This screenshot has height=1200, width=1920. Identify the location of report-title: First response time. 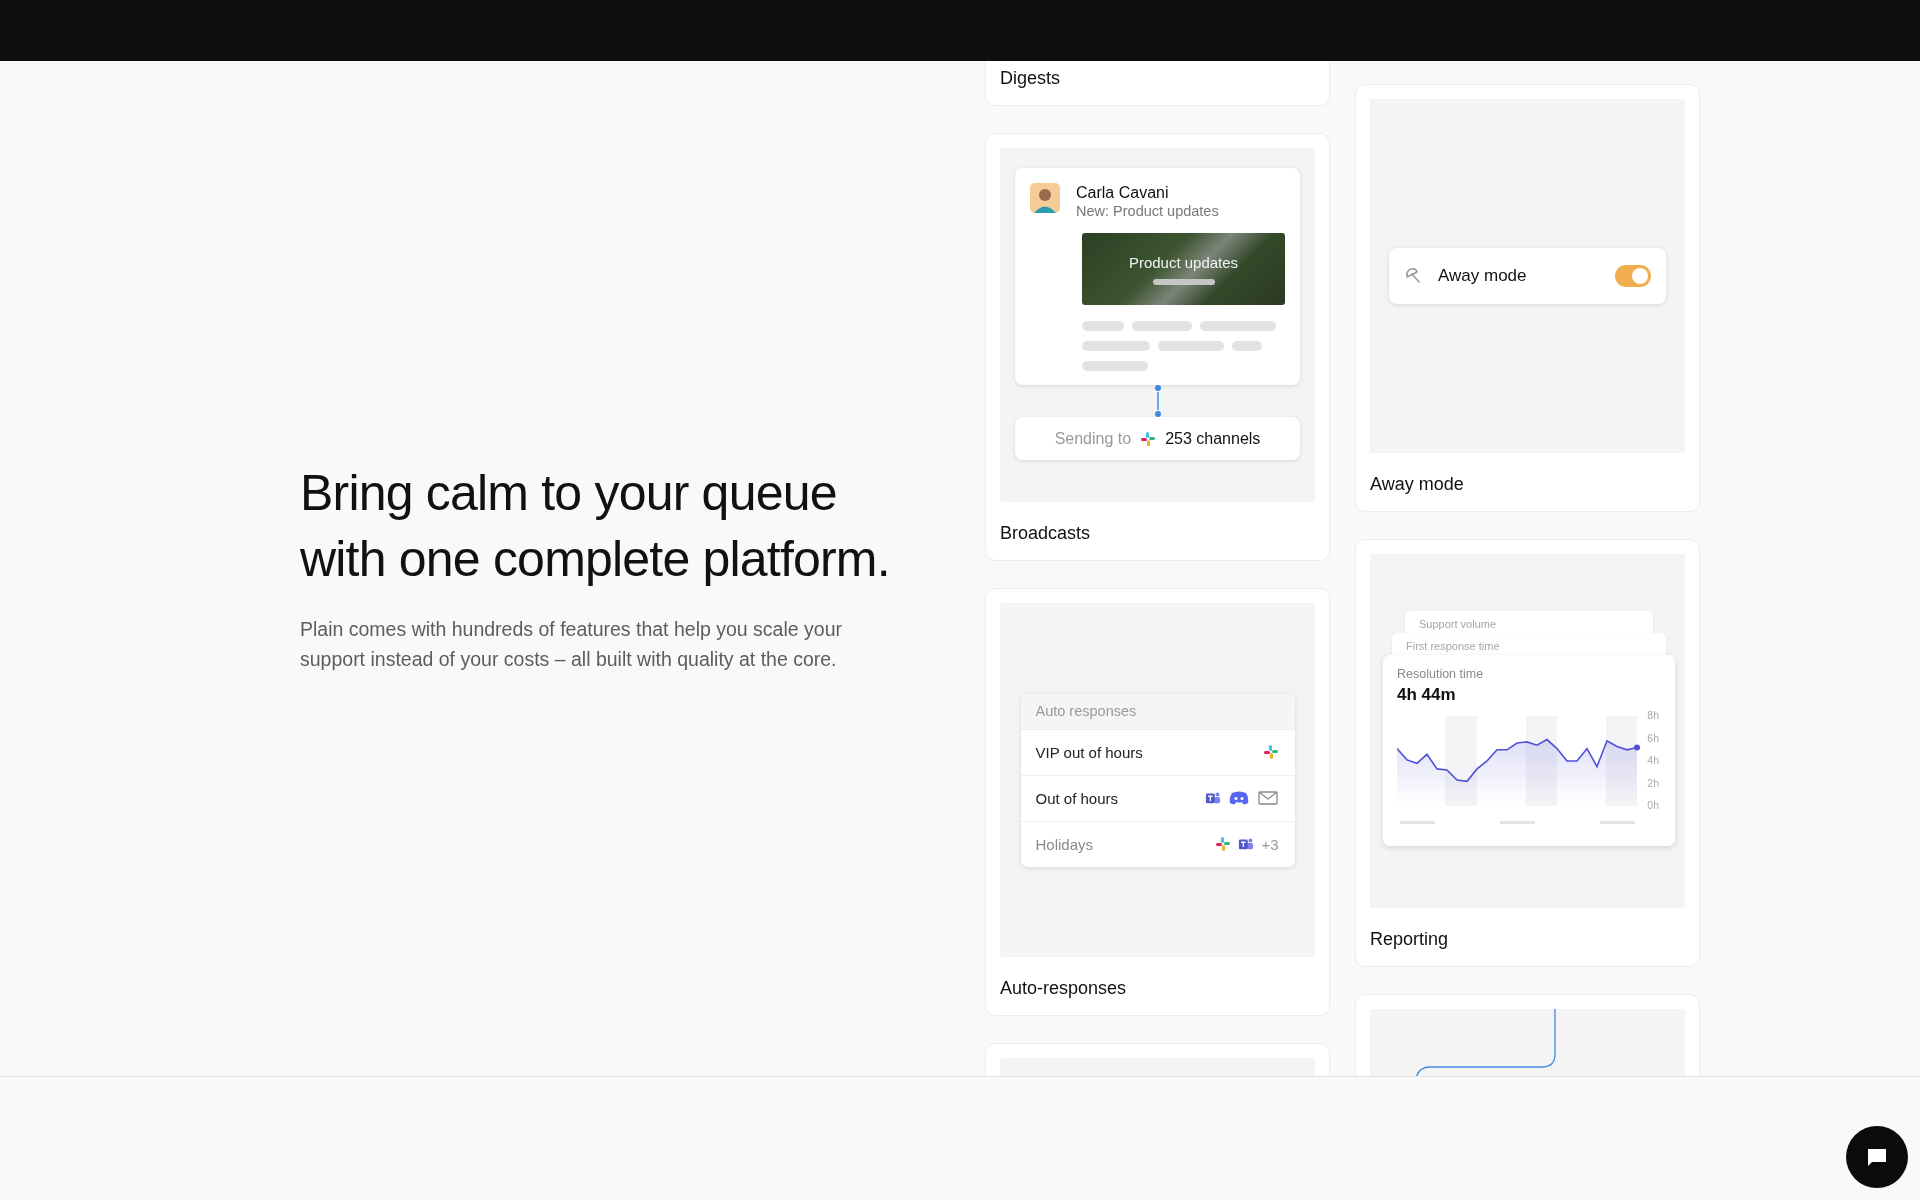
(1453, 645).